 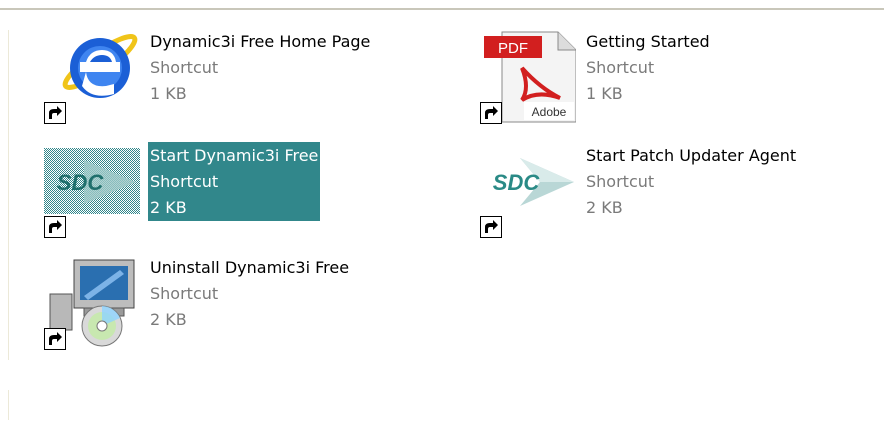 What do you see at coordinates (442, 9) in the screenshot?
I see `header-divider` at bounding box center [442, 9].